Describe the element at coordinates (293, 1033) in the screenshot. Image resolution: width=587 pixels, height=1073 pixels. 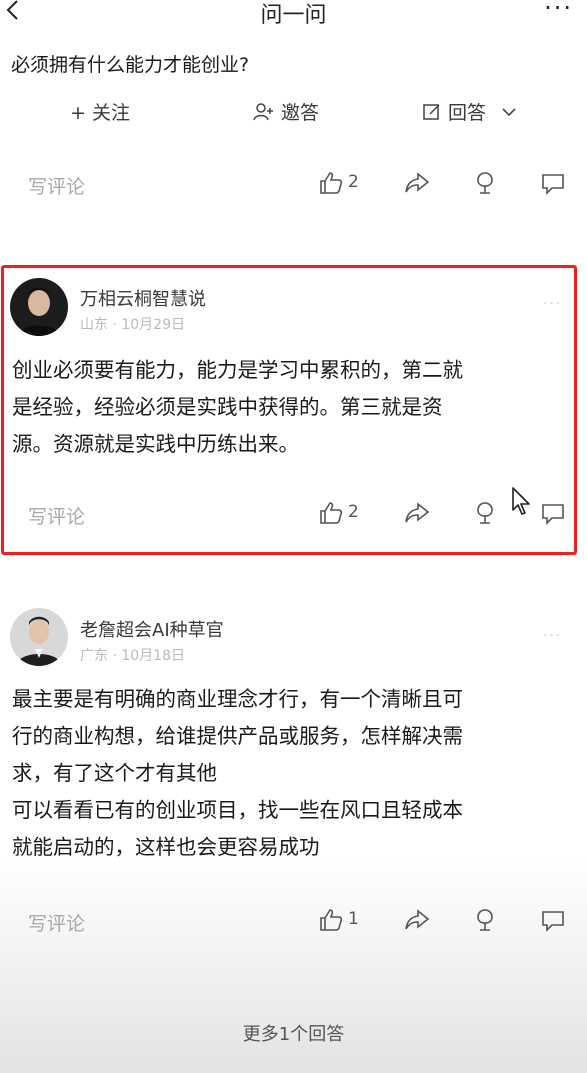
I see `more-answers-link: 更多1个回答` at that location.